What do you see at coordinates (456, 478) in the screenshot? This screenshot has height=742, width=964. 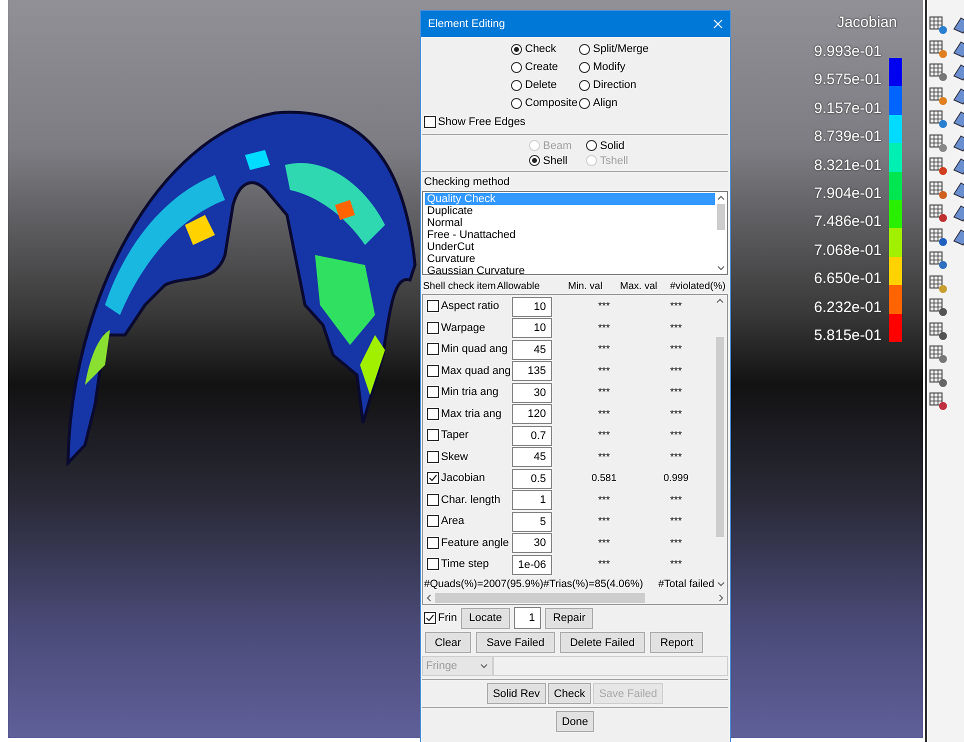 I see `checkbox: Jacobian` at bounding box center [456, 478].